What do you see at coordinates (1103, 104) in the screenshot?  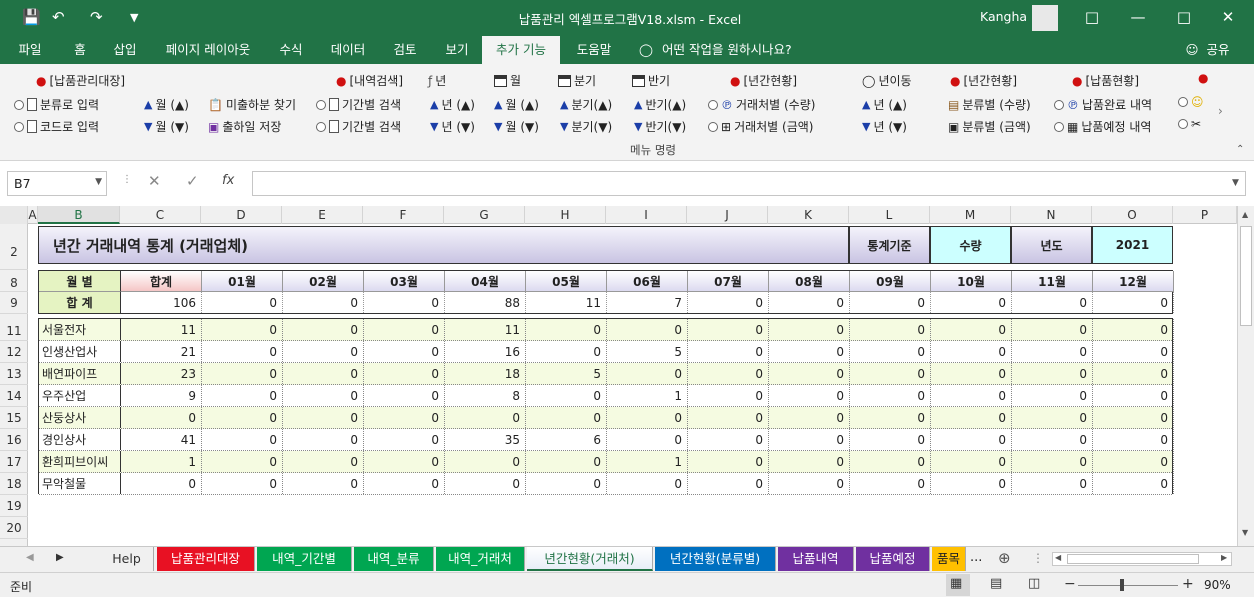 I see `delivered-history-button: ℗ 납품완료 내역` at bounding box center [1103, 104].